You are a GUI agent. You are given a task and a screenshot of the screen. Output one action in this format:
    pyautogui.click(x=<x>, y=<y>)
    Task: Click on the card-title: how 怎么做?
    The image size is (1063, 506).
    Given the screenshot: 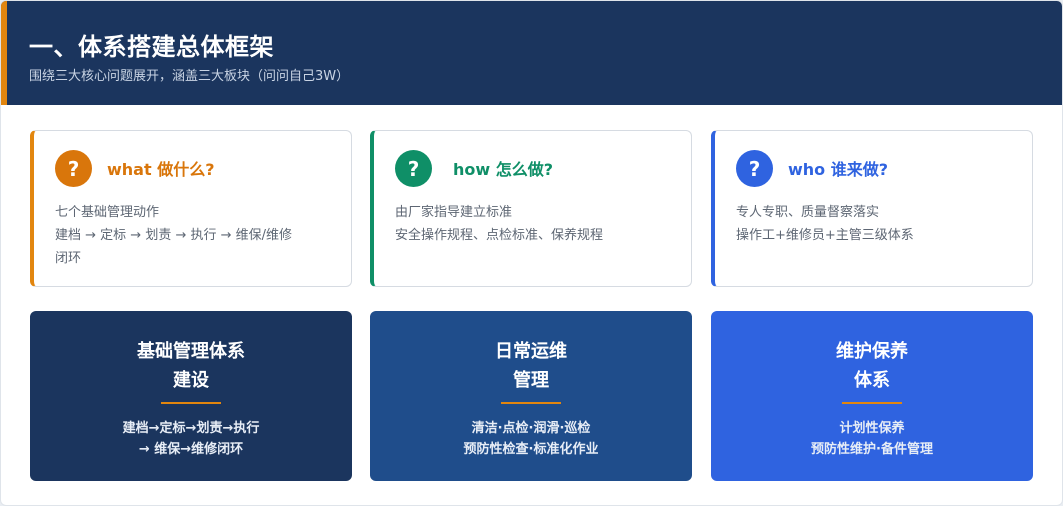 What is the action you would take?
    pyautogui.click(x=503, y=169)
    